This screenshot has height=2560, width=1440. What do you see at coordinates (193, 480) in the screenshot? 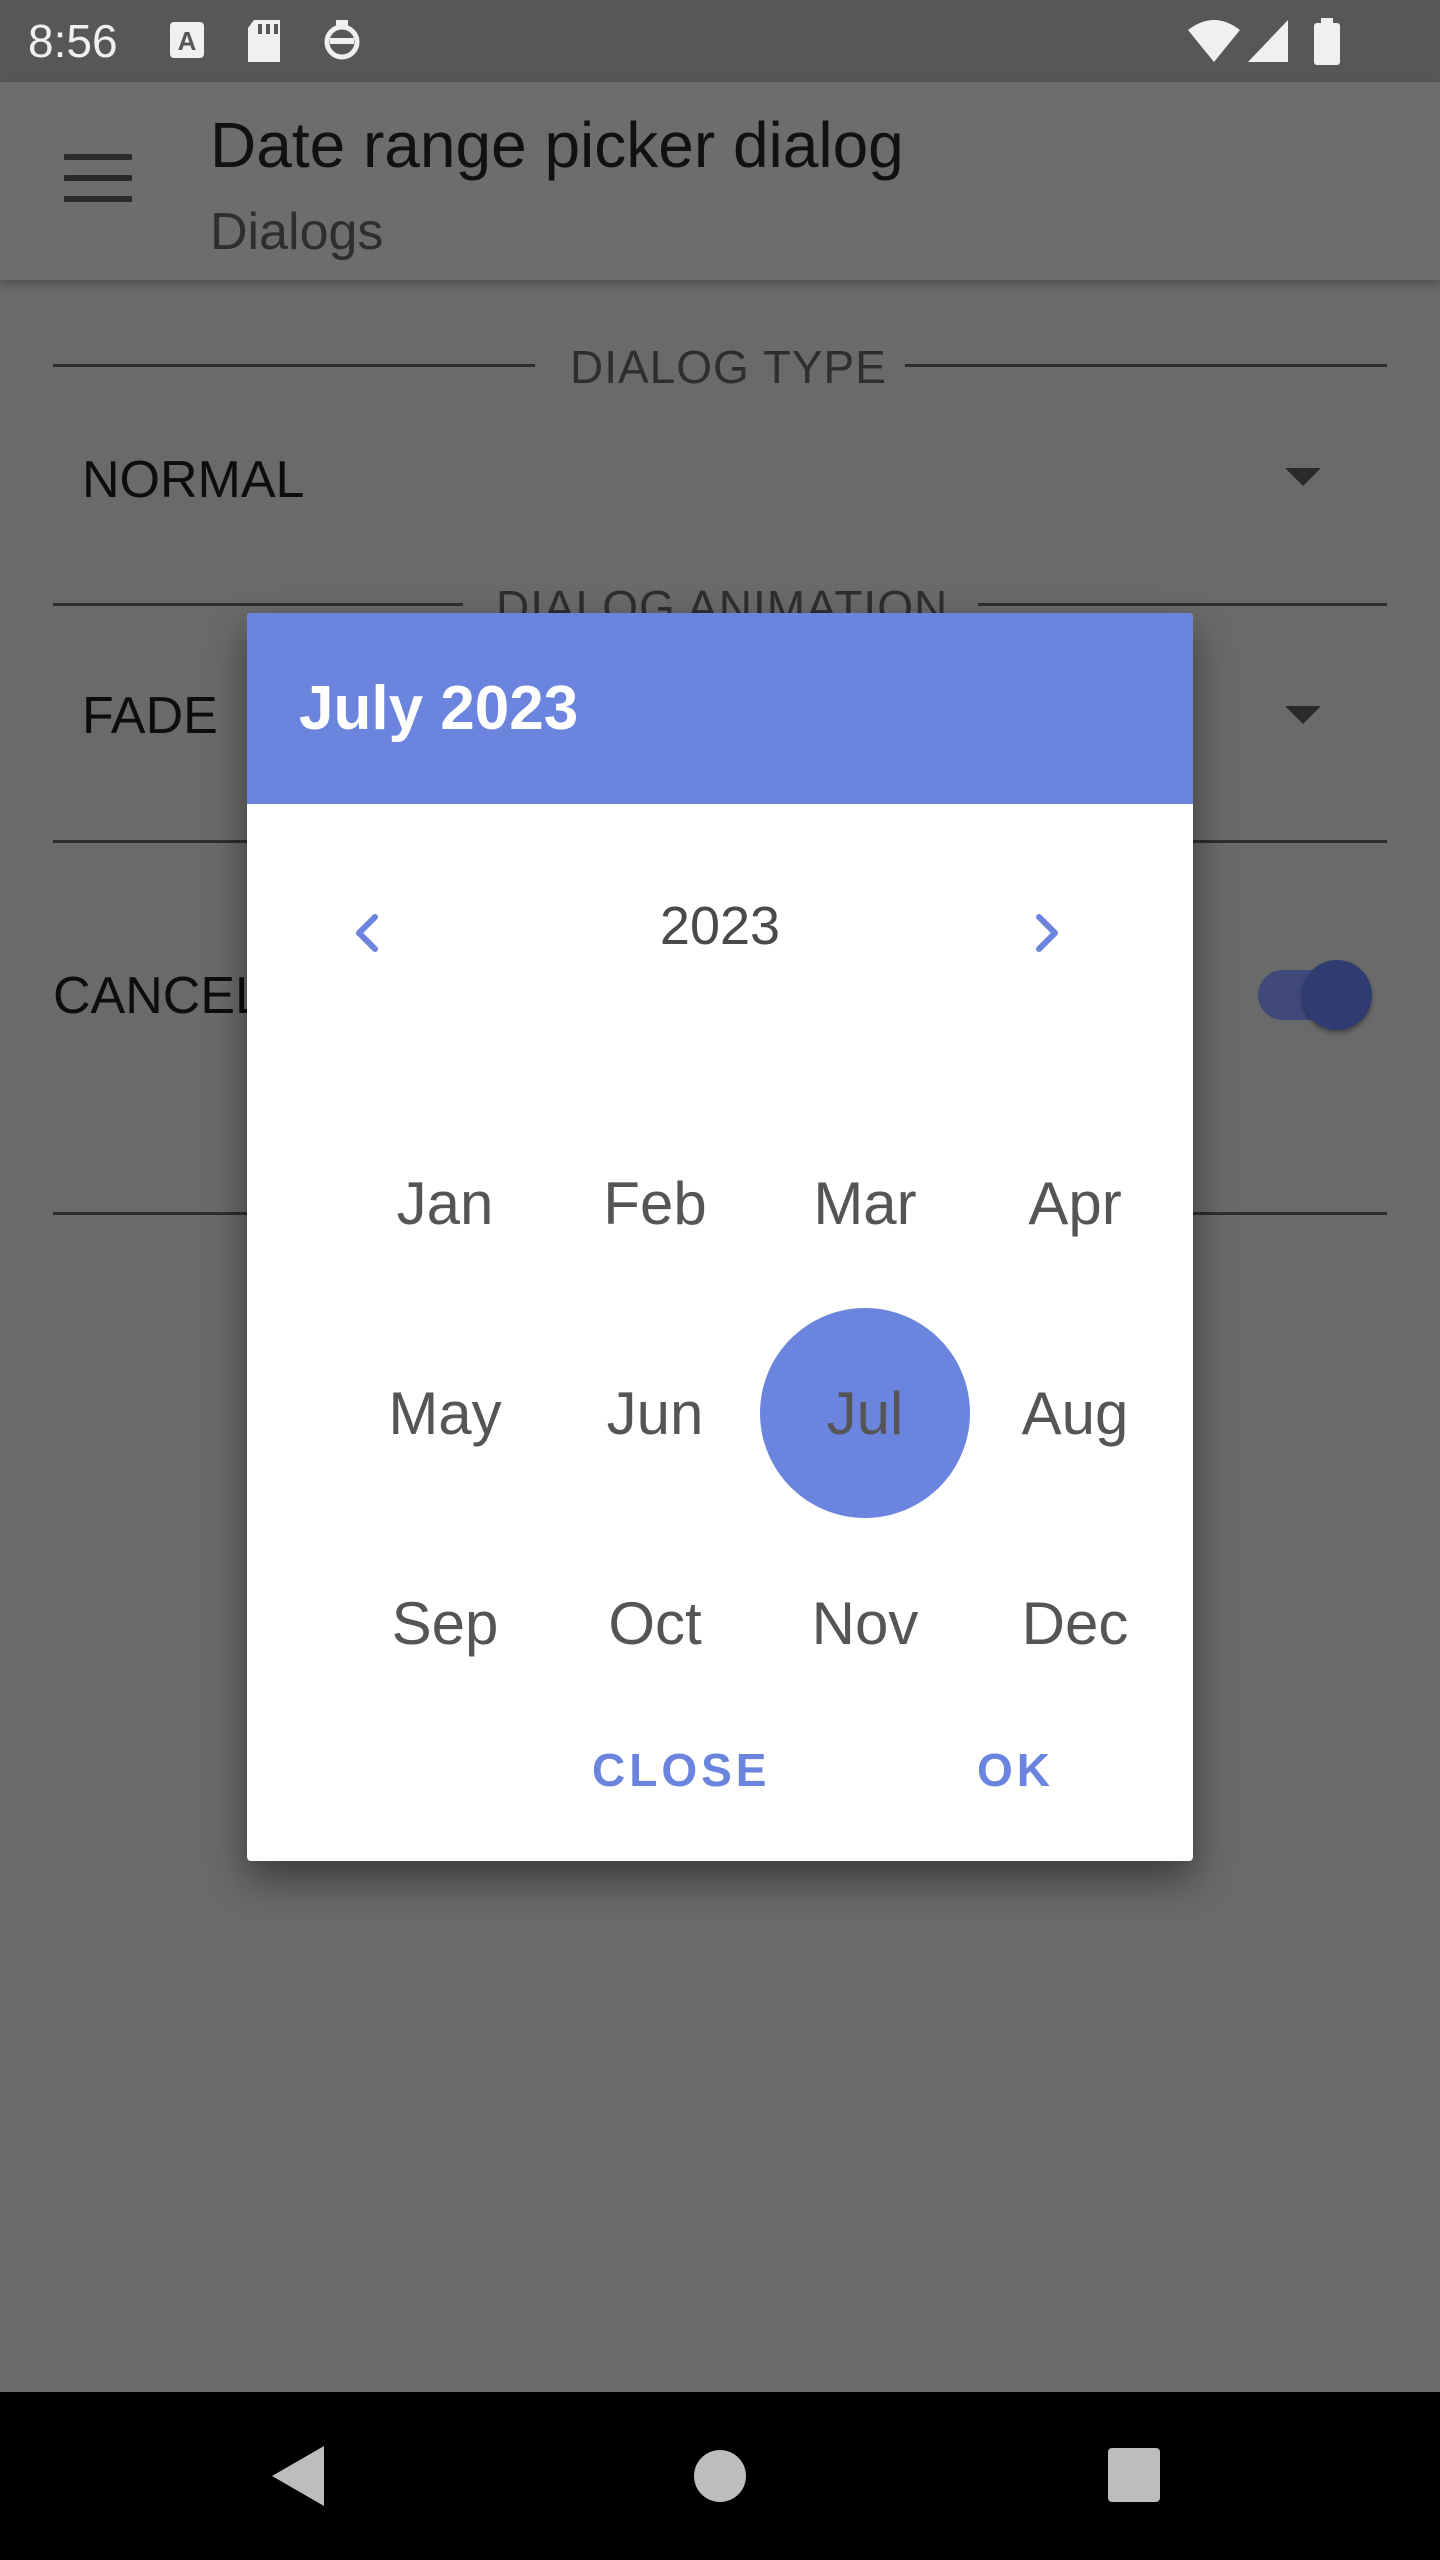
I see `dialog-type-select: NORMAL` at bounding box center [193, 480].